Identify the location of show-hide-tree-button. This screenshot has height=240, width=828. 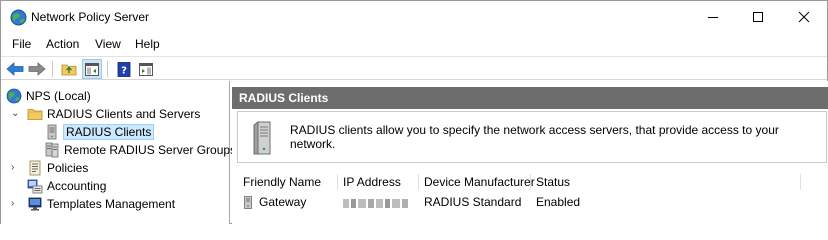
(92, 69).